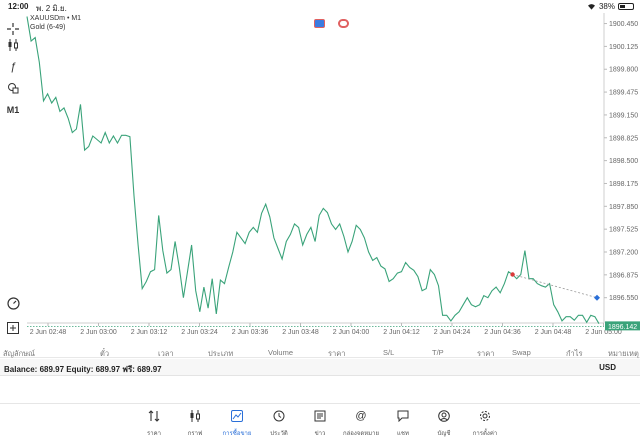  What do you see at coordinates (623, 93) in the screenshot?
I see `price-tick-label: 1899.475` at bounding box center [623, 93].